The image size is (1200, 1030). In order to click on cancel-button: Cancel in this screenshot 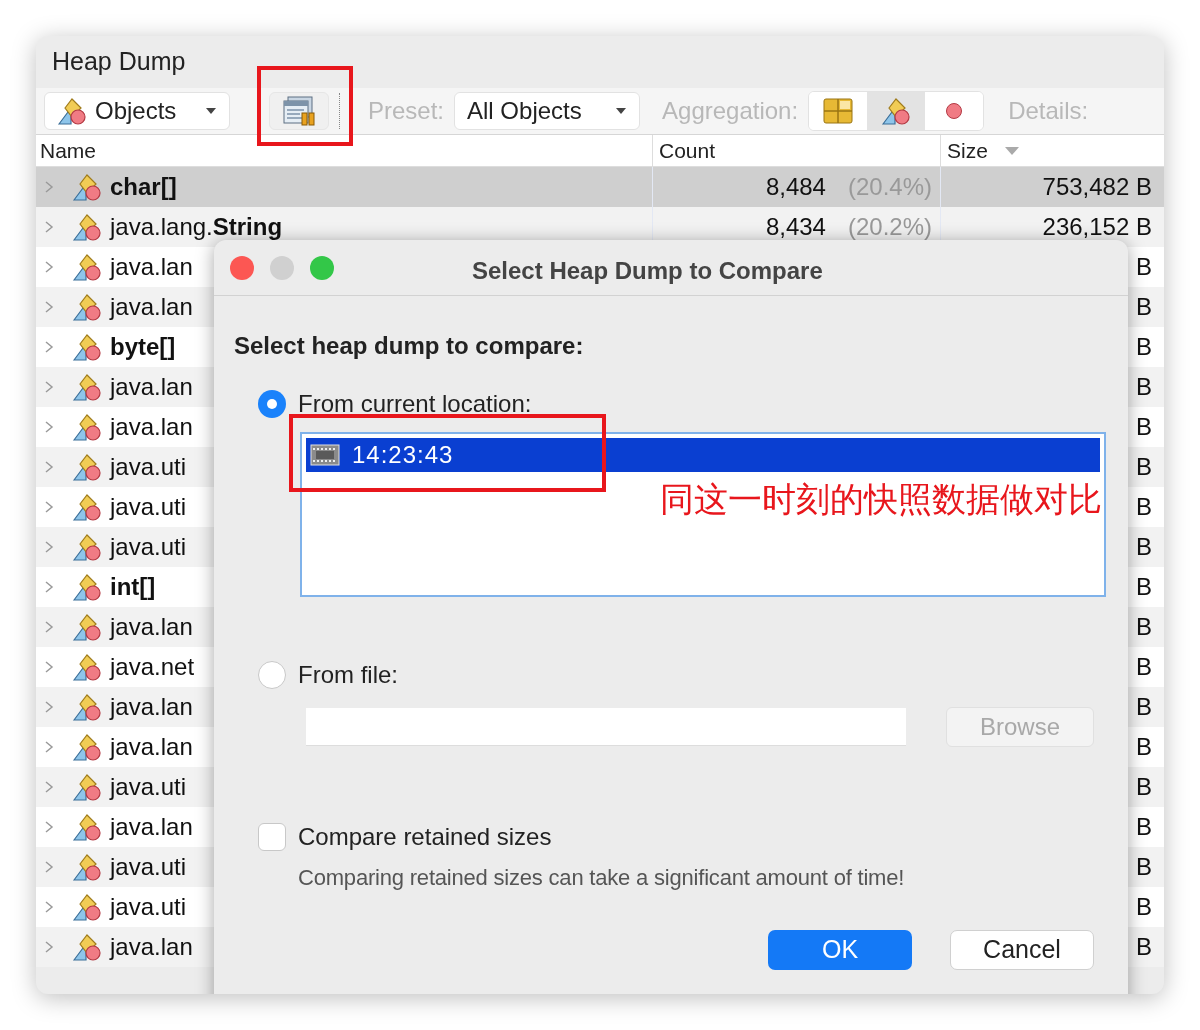, I will do `click(1022, 950)`.